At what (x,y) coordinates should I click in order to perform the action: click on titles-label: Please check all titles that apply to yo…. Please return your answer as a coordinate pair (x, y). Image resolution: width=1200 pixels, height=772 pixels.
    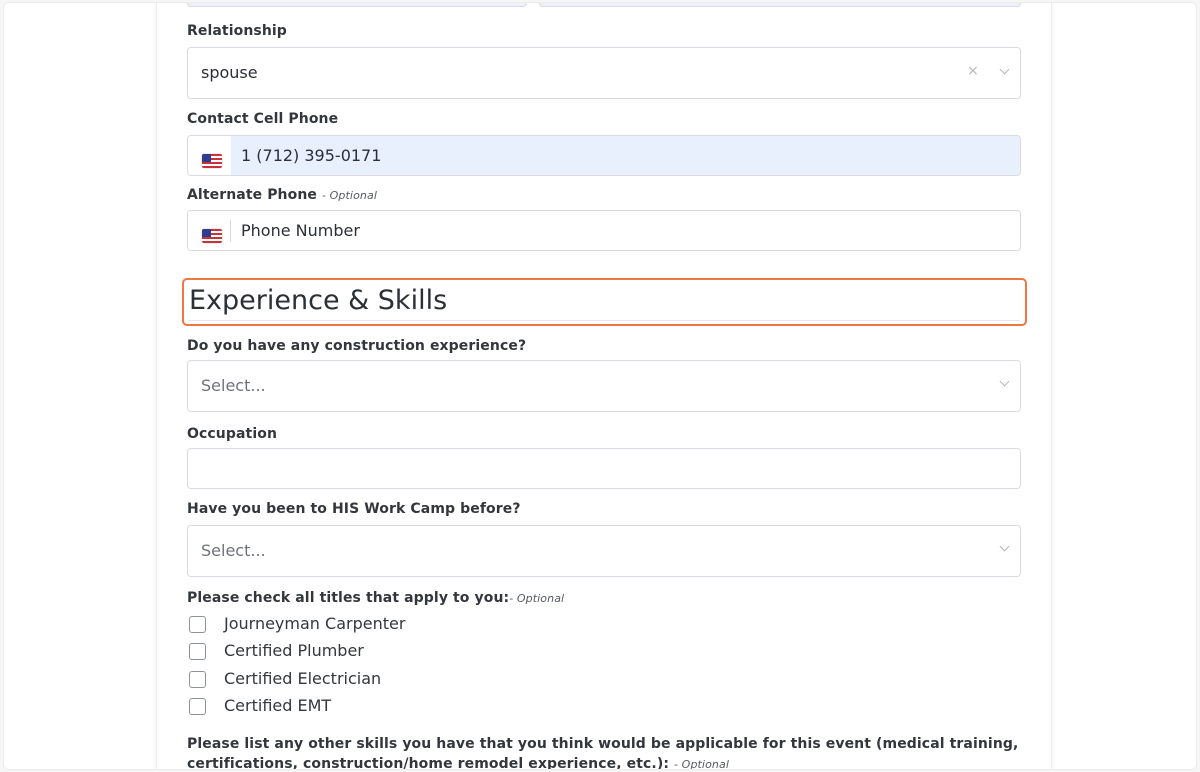
    Looking at the image, I should click on (375, 598).